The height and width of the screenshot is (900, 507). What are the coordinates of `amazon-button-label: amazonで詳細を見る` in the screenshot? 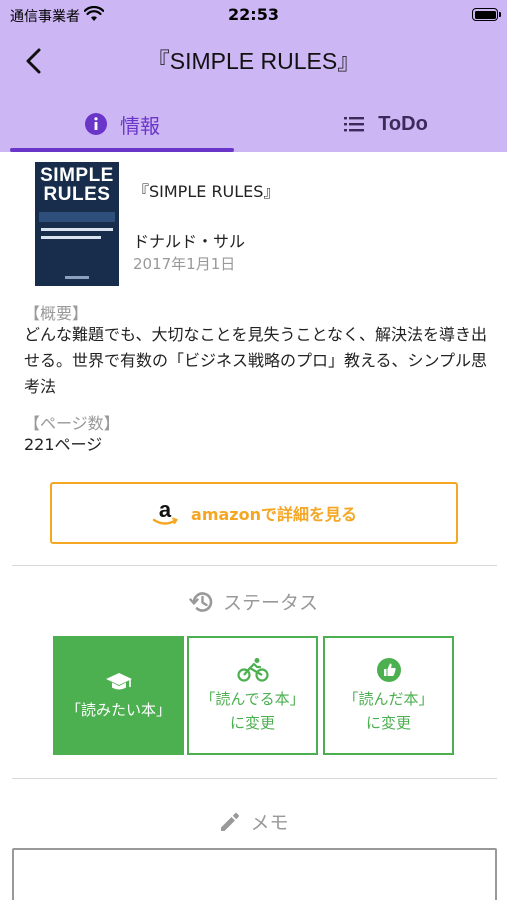 It's located at (274, 514).